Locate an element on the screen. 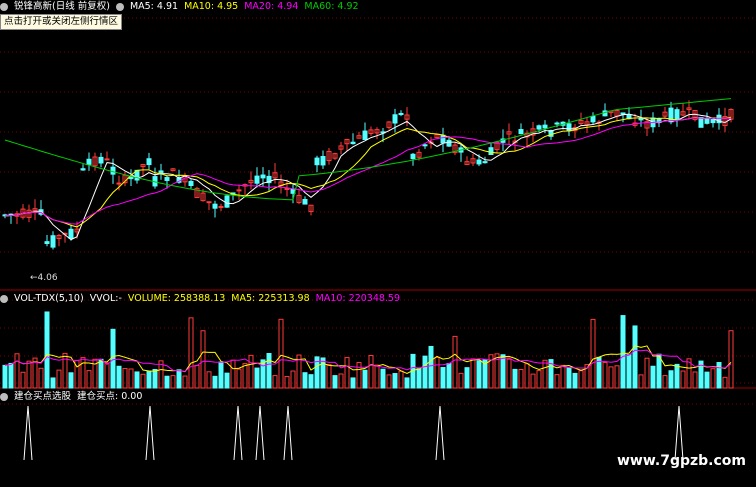  ma20-readout: MA20: 4.94 is located at coordinates (271, 6).